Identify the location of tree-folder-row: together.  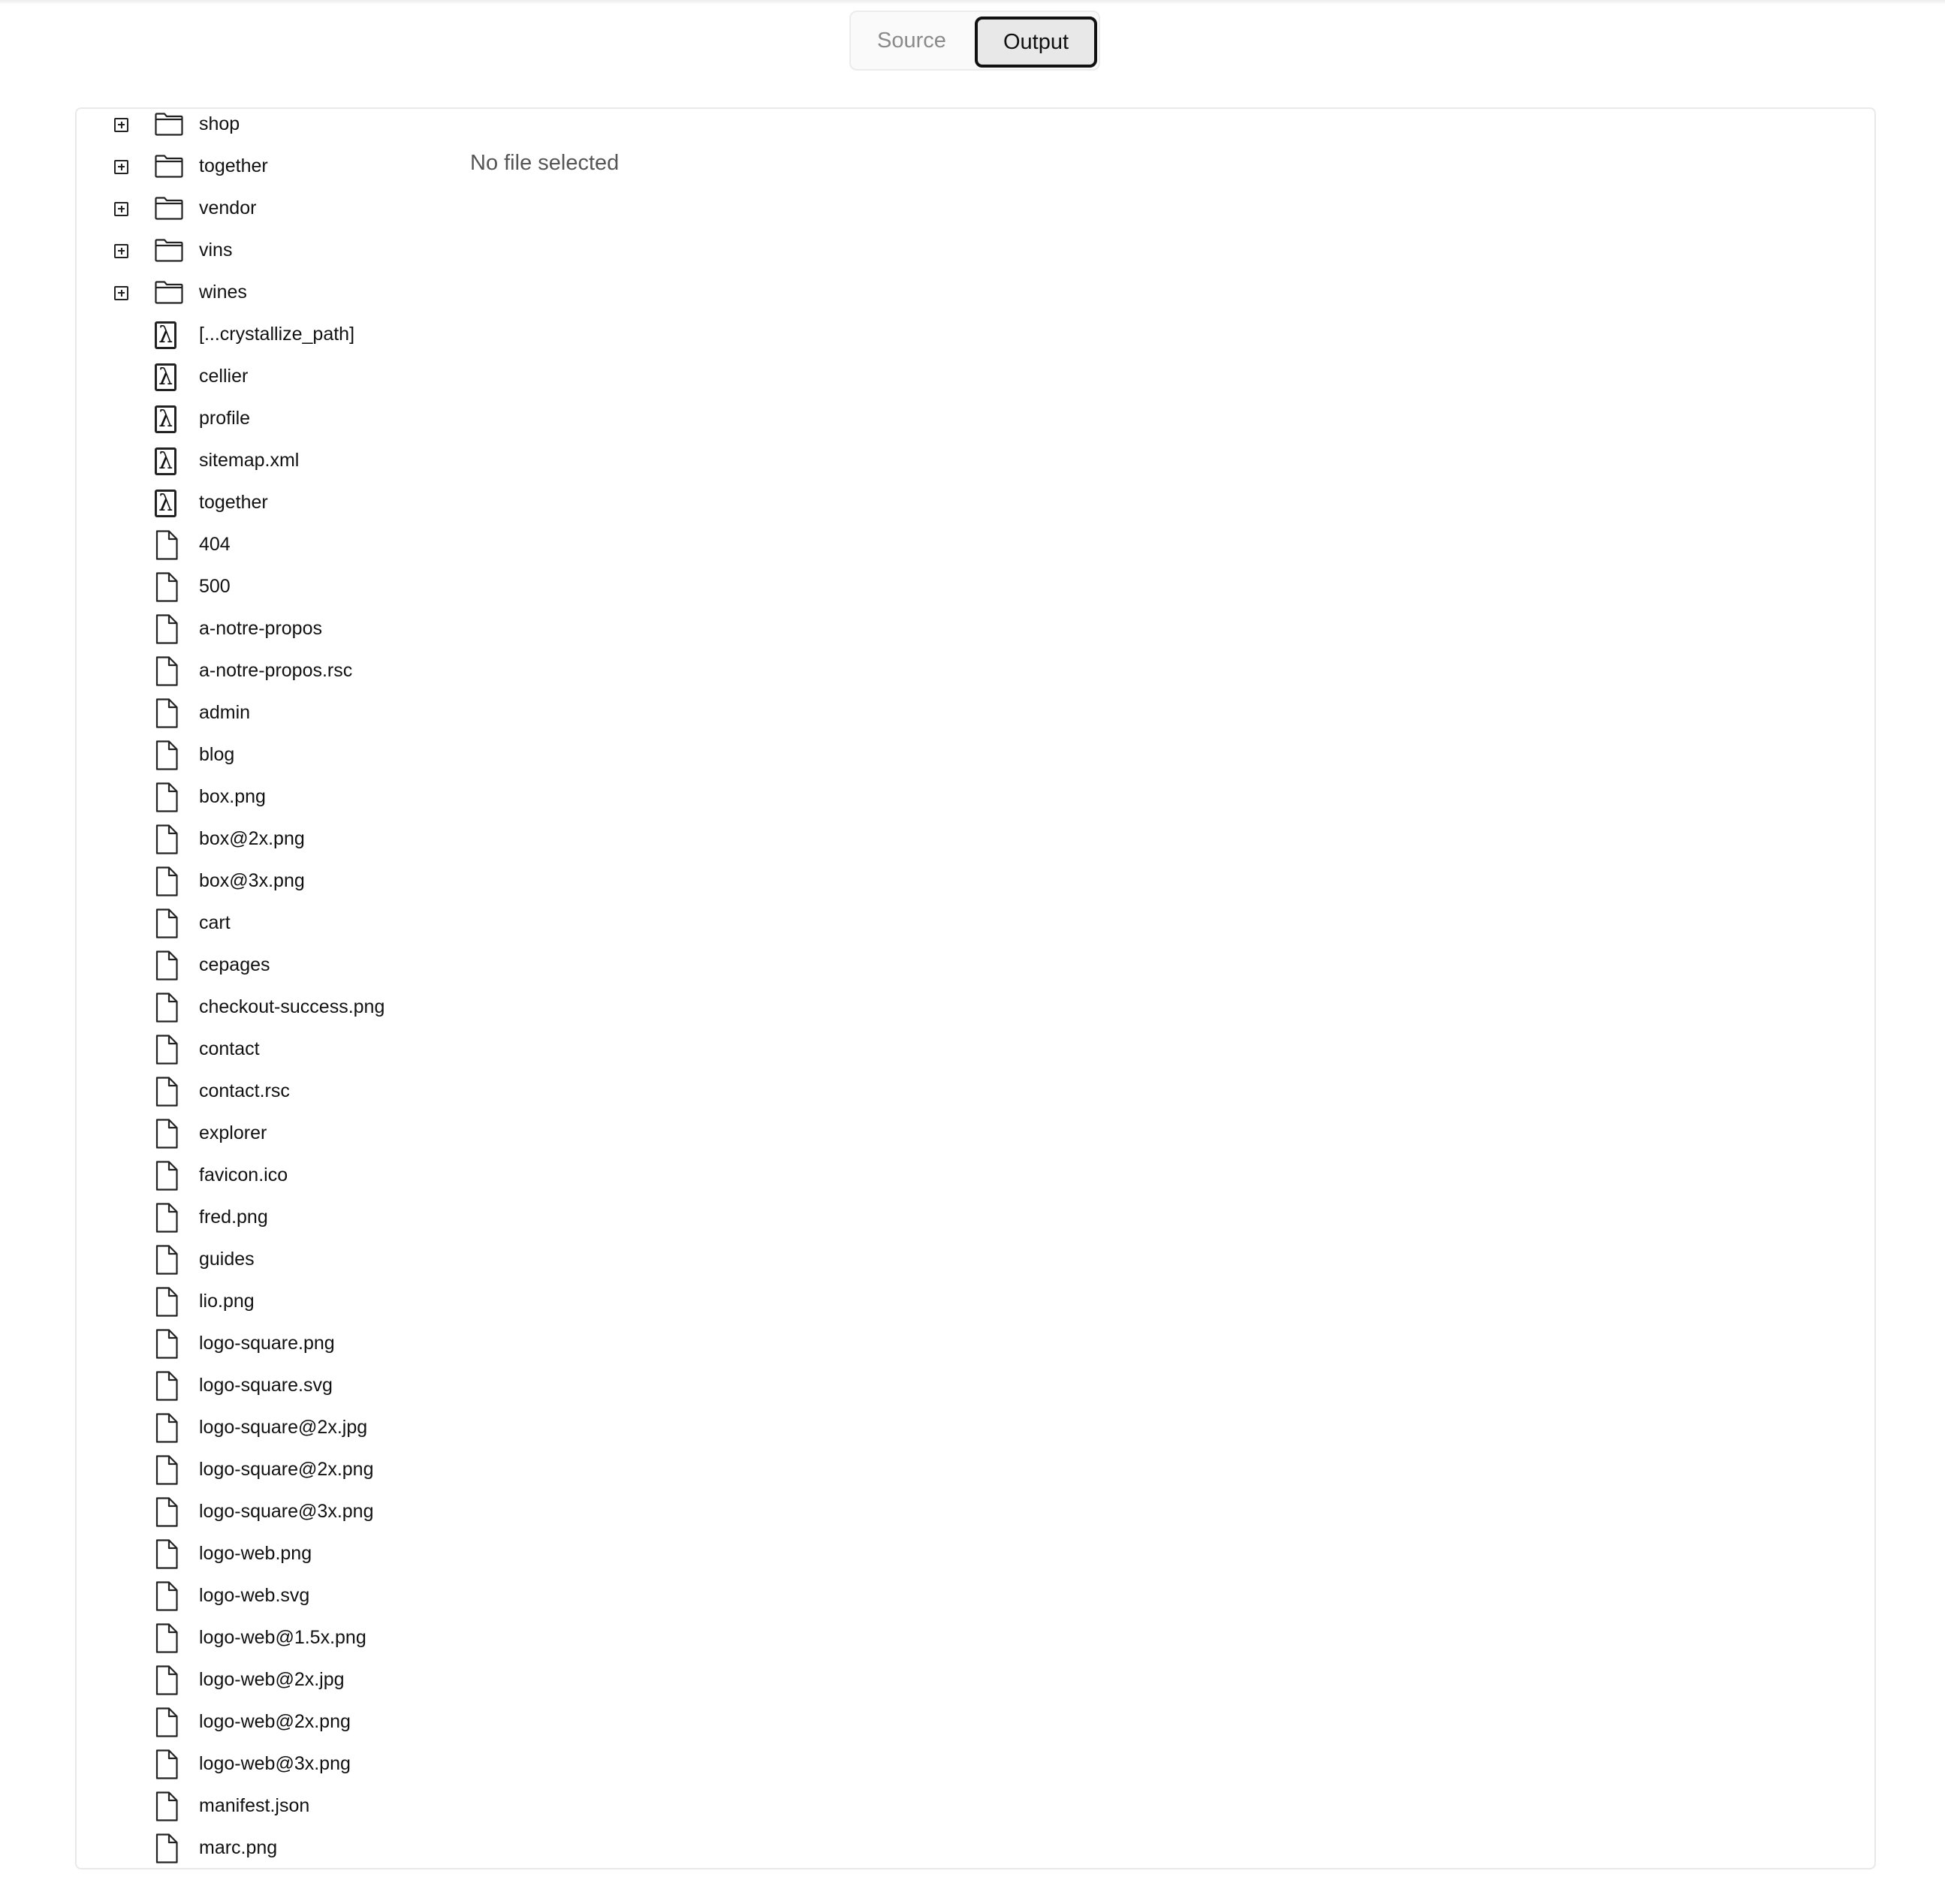
(287, 167).